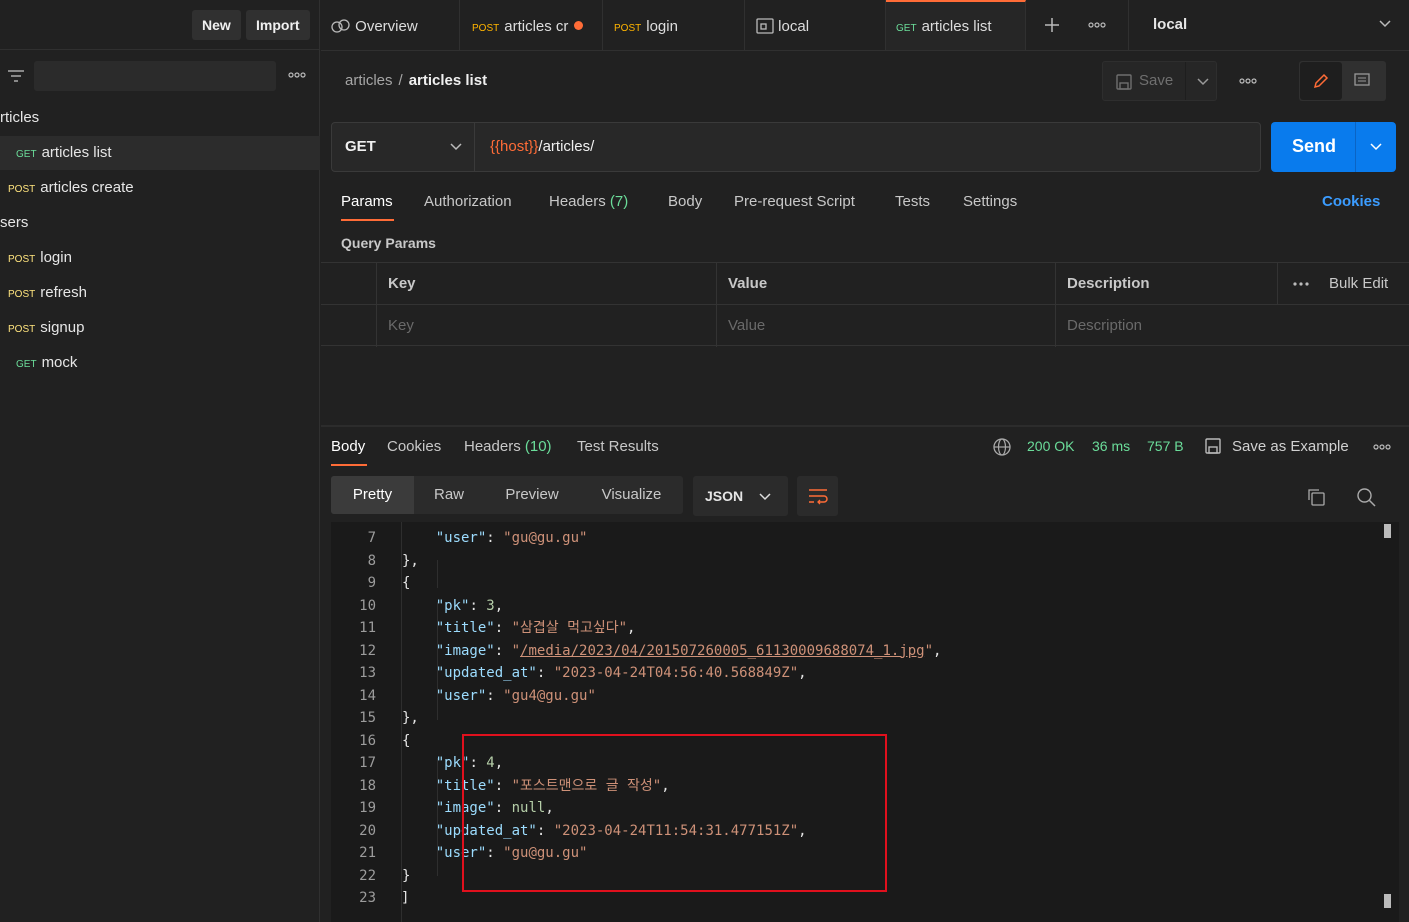  Describe the element at coordinates (1388, 722) in the screenshot. I see `scrollbar` at that location.